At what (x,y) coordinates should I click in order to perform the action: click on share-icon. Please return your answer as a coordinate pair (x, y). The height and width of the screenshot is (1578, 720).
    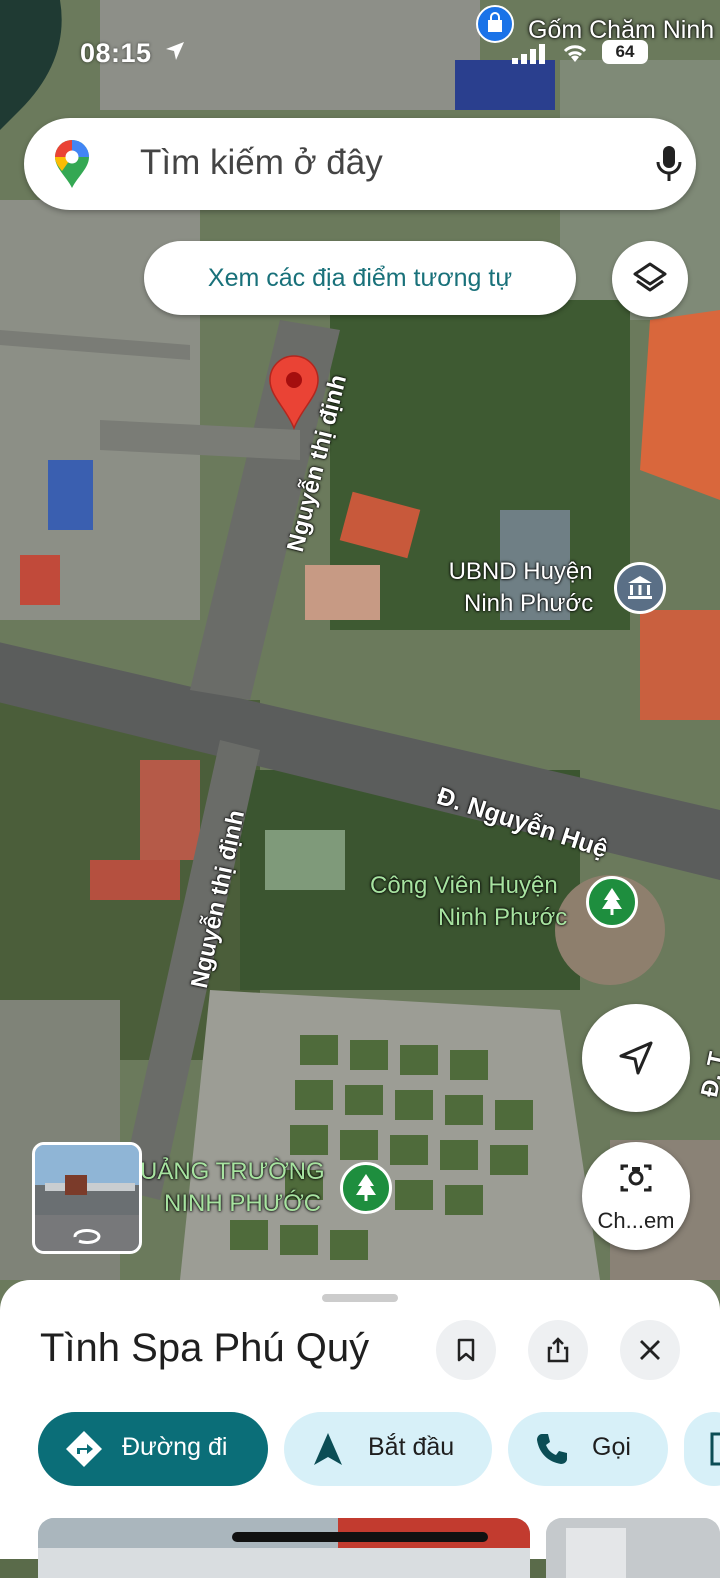
    Looking at the image, I should click on (558, 1350).